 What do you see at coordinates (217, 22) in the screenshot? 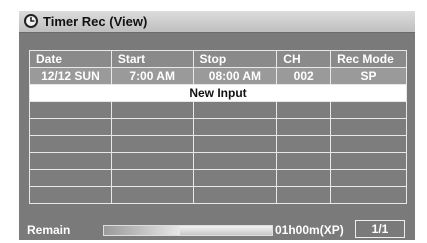
I see `title-bar: Timer Rec (View)` at bounding box center [217, 22].